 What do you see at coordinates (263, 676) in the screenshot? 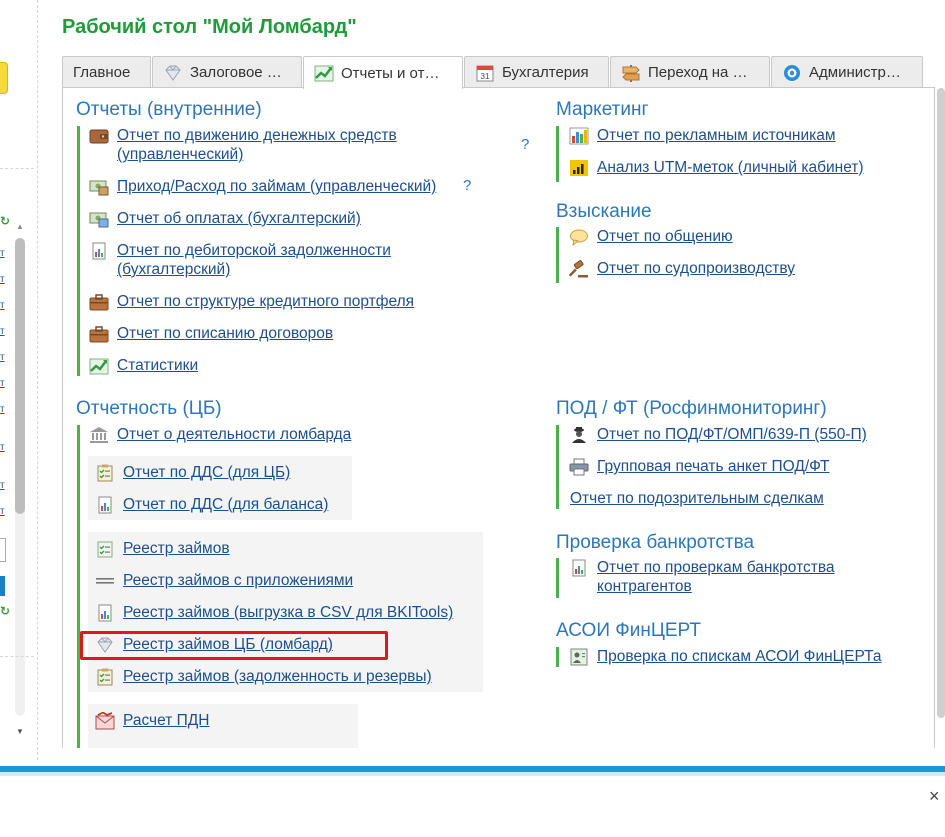
I see `report-link-loan-registry-debt-reserves: Реестр займов (задолженность и резервы)` at bounding box center [263, 676].